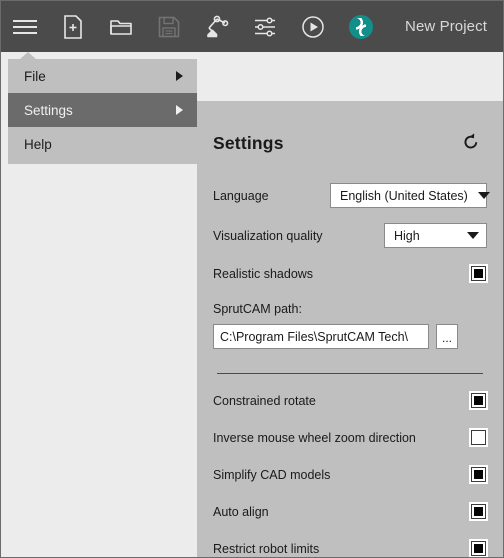  Describe the element at coordinates (73, 26) in the screenshot. I see `new-file-icon` at that location.